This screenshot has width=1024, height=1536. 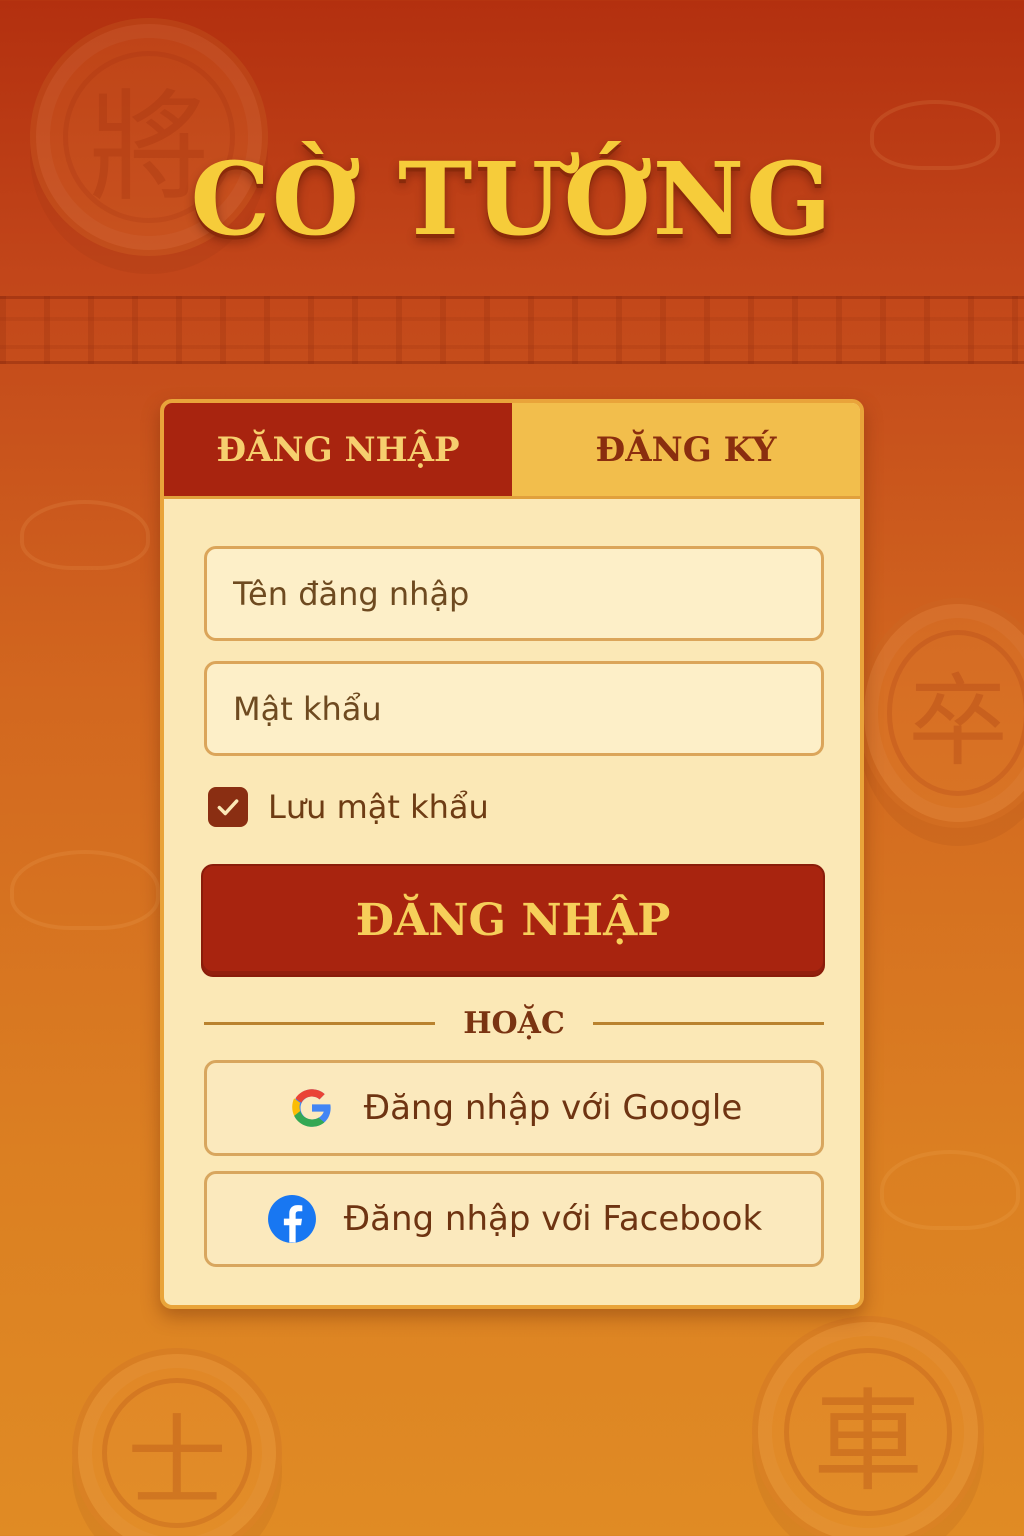 I want to click on facebook-login-button: Đăng nhập với Facebook, so click(x=514, y=1219).